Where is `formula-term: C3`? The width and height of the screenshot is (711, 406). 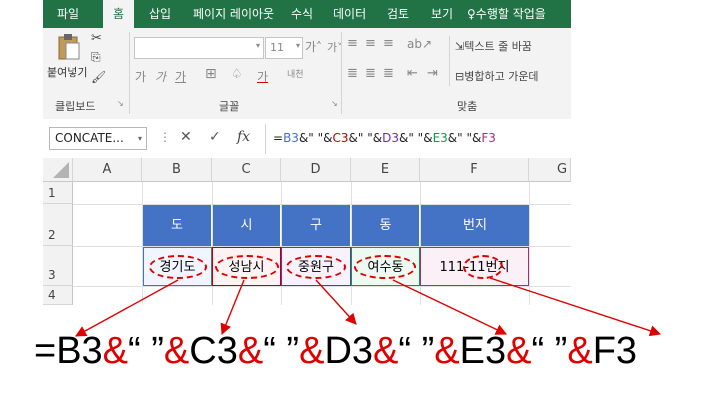
formula-term: C3 is located at coordinates (213, 351).